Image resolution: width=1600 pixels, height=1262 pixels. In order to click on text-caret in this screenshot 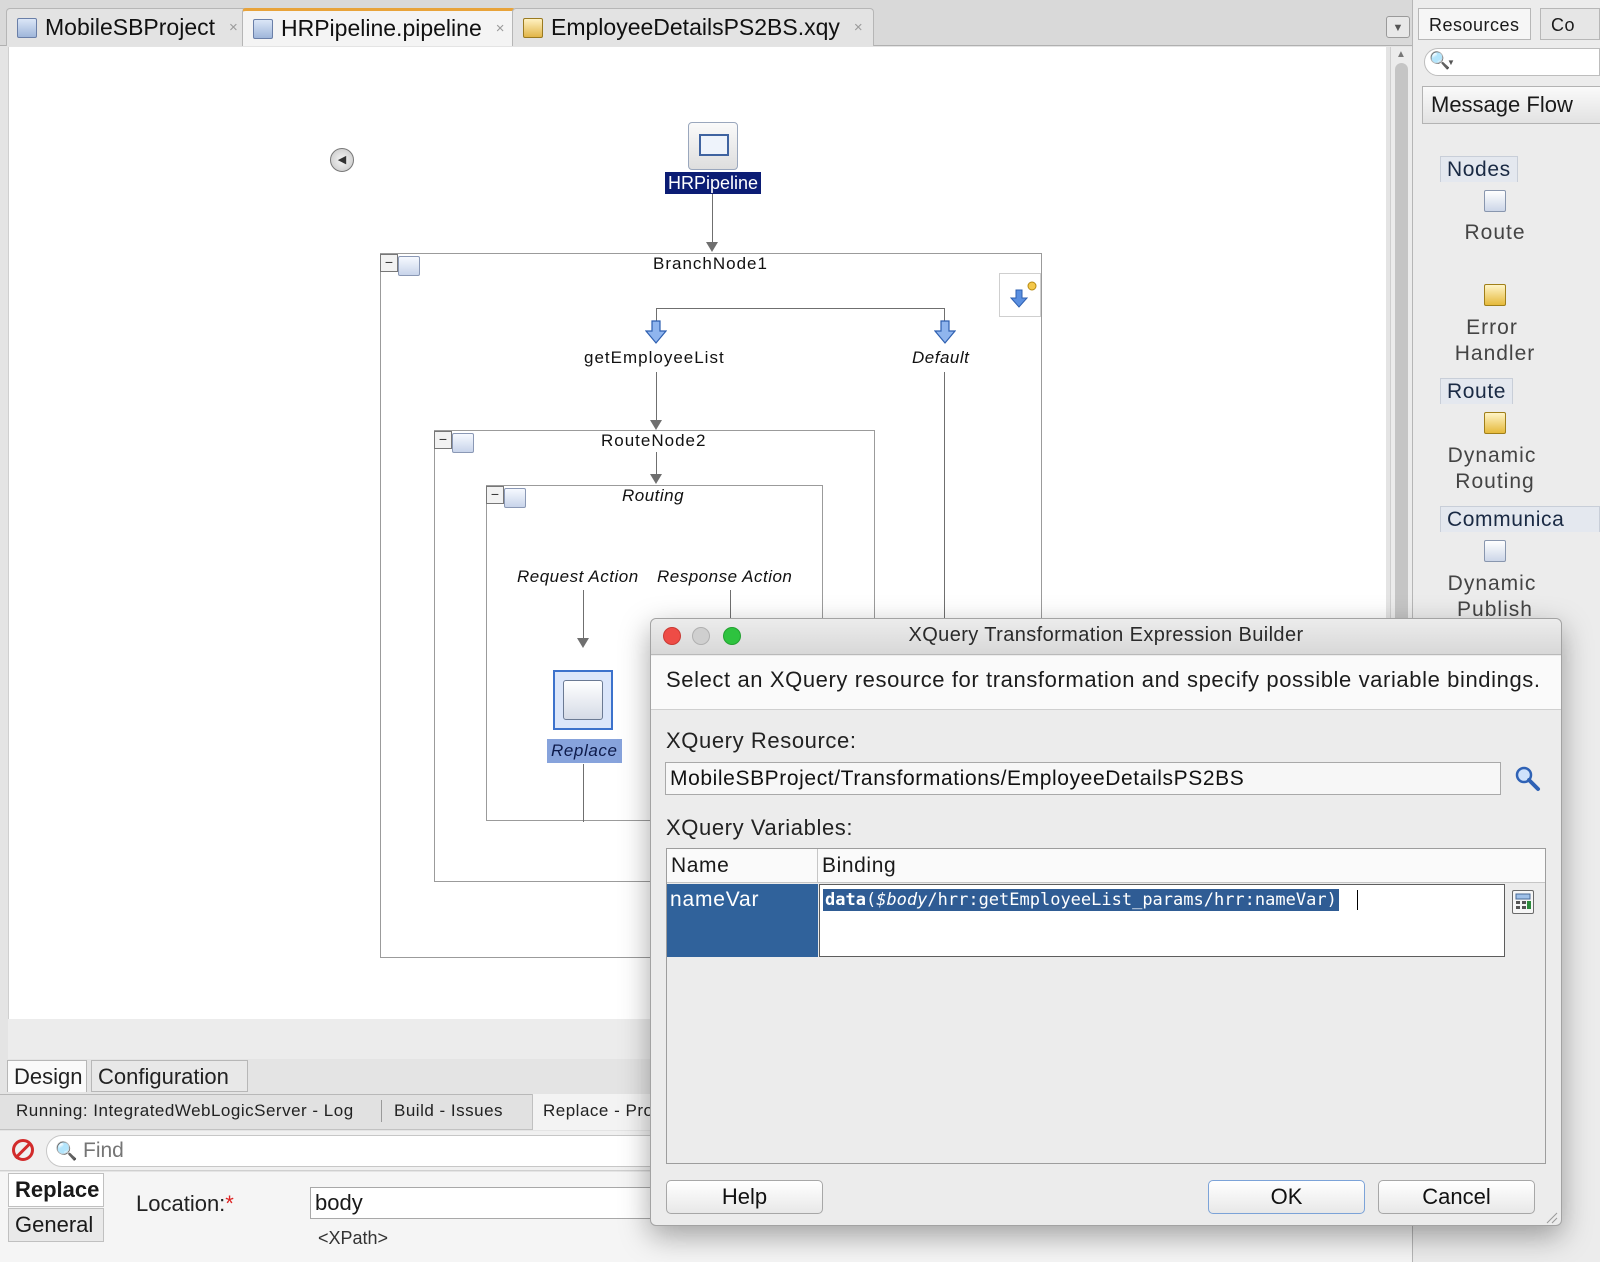, I will do `click(1357, 900)`.